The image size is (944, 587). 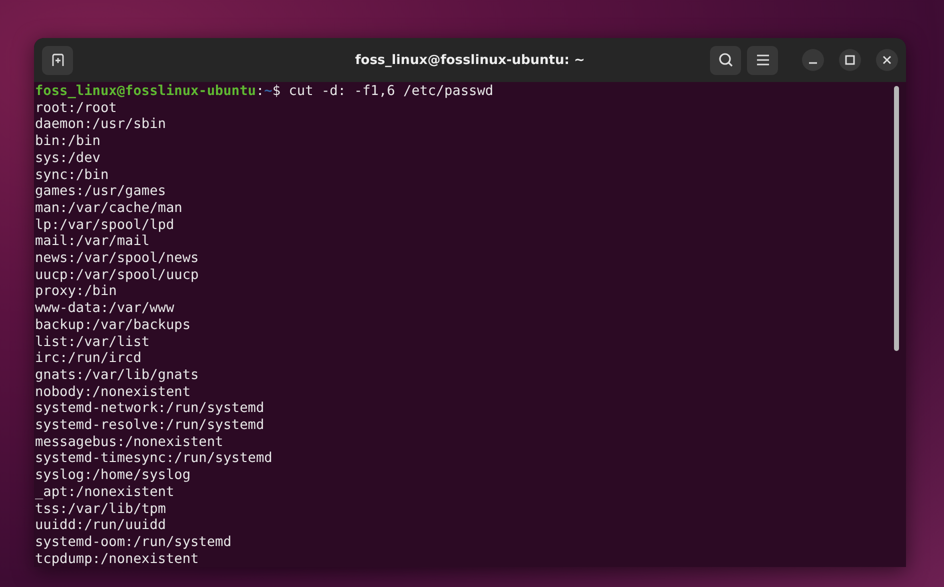 I want to click on maximize-button, so click(x=850, y=60).